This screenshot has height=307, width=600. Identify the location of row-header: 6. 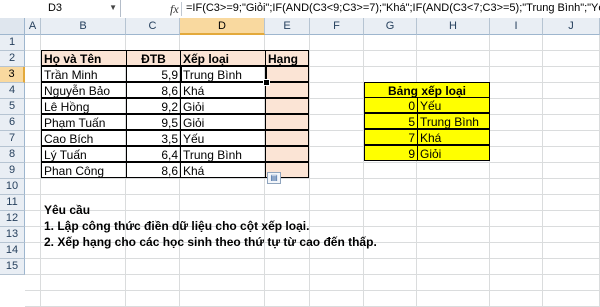
(12, 123).